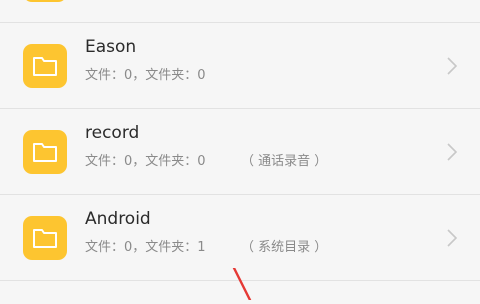  I want to click on folder-row, so click(240, 11).